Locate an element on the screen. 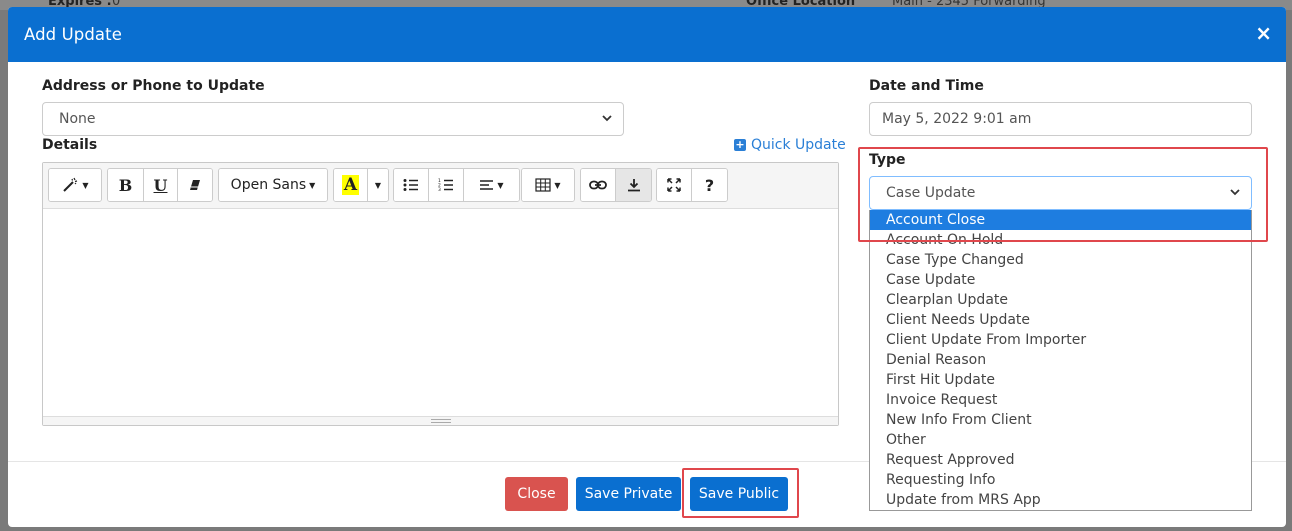 The image size is (1292, 531). bold-button: B is located at coordinates (126, 185).